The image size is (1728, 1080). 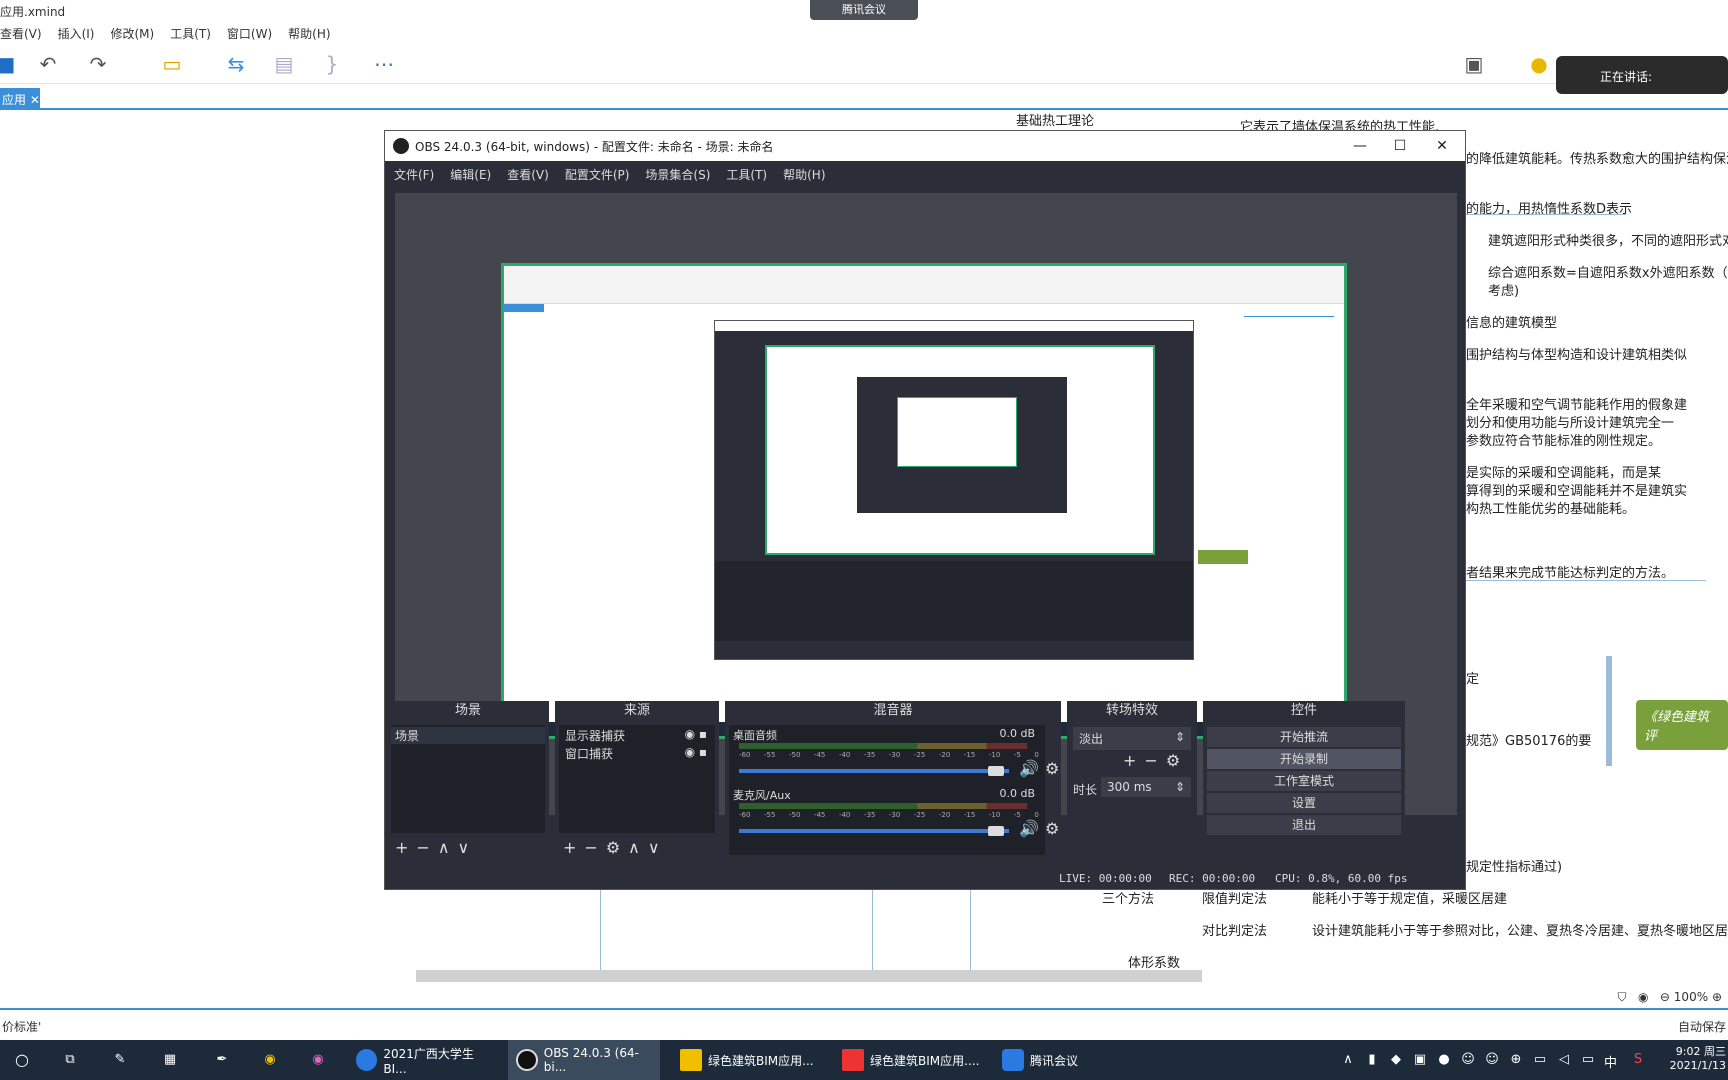 What do you see at coordinates (222, 1060) in the screenshot?
I see `pen-app-icon: ✒` at bounding box center [222, 1060].